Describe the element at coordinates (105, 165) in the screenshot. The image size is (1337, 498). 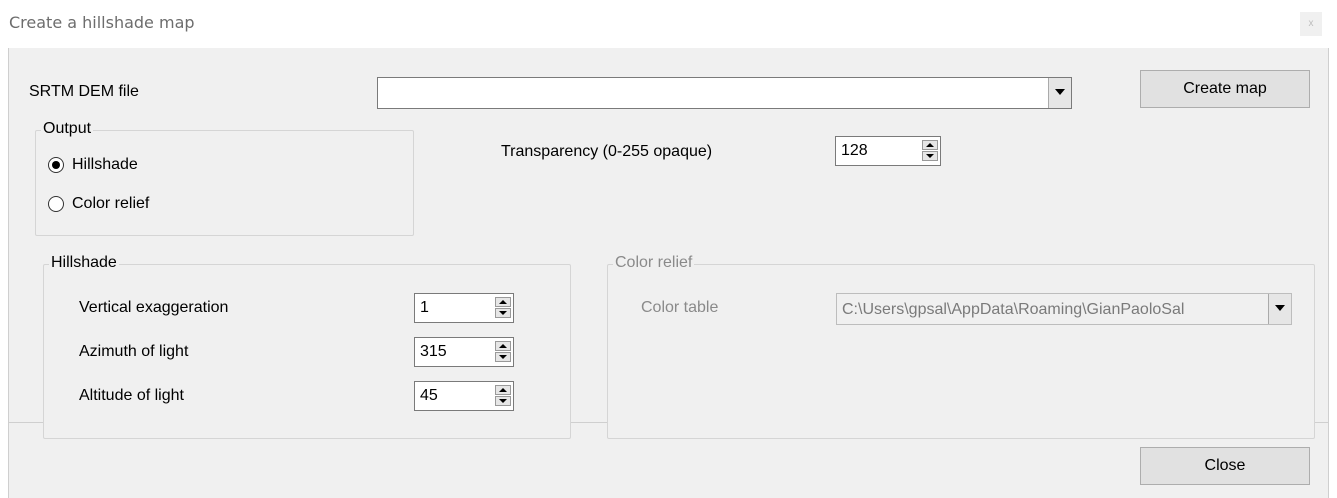
I see `radio-hillshade-label: Hillshade` at that location.